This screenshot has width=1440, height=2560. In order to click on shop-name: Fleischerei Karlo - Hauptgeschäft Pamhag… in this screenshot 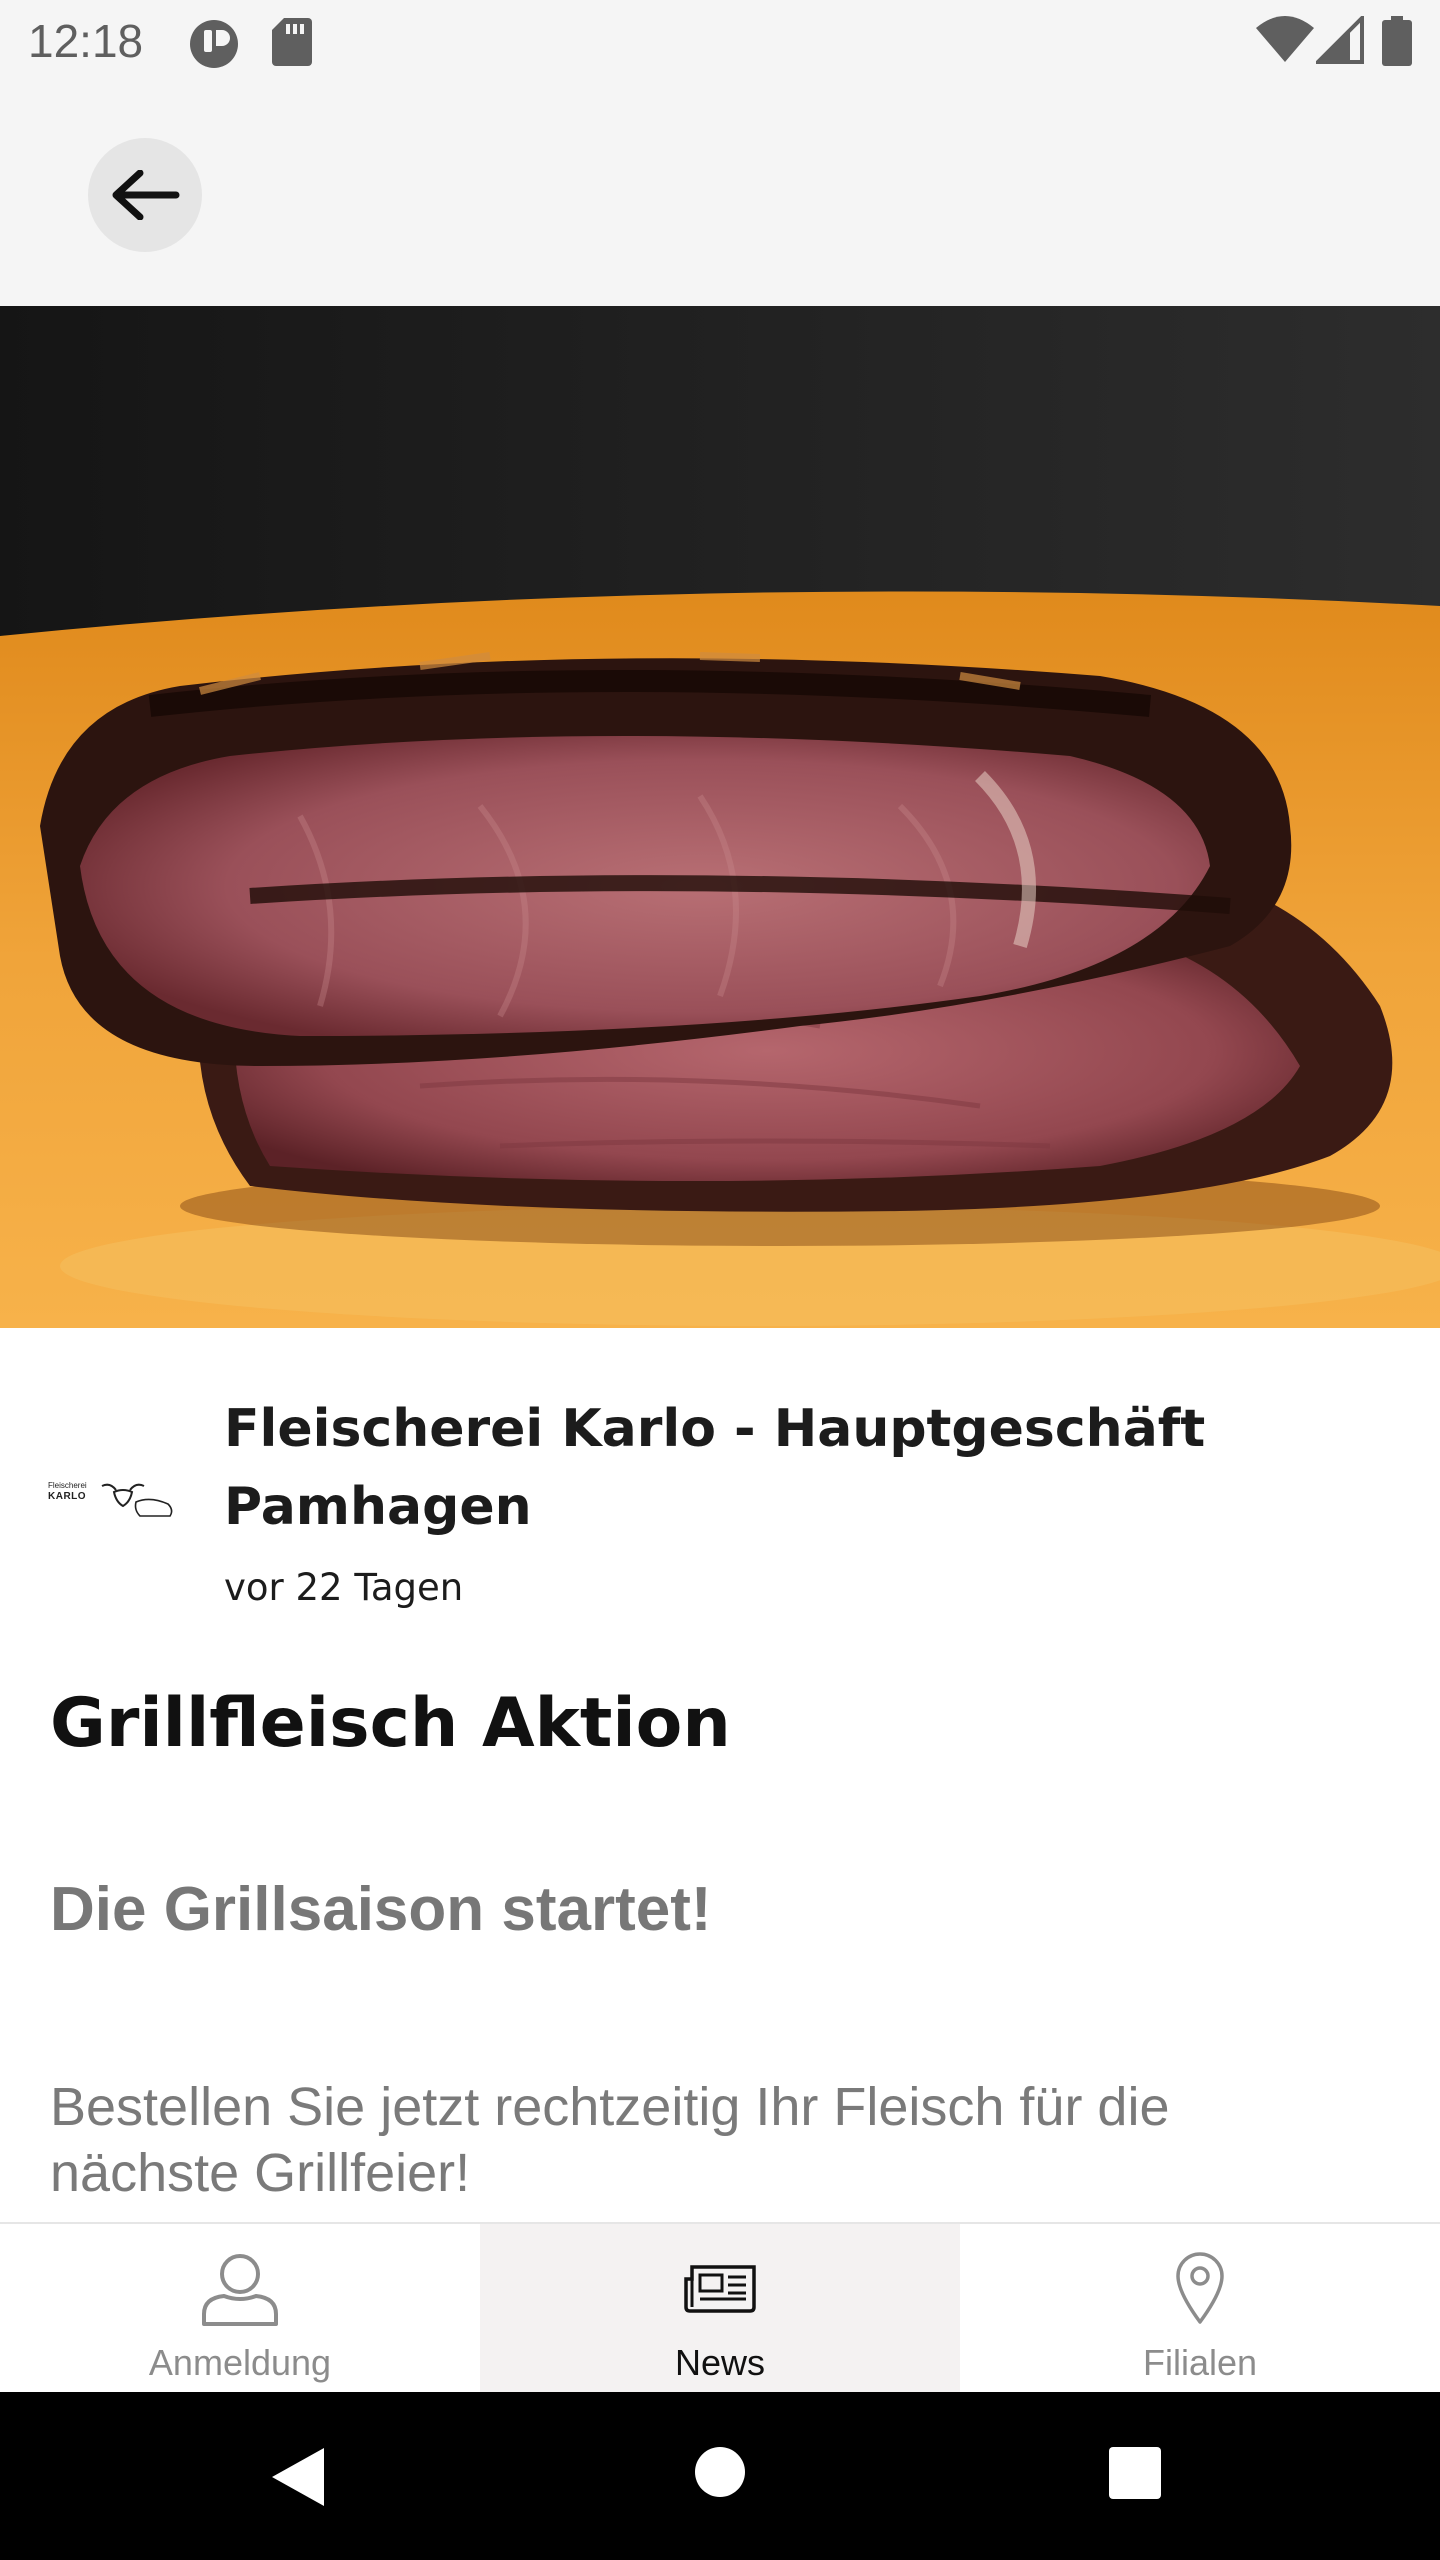, I will do `click(784, 1468)`.